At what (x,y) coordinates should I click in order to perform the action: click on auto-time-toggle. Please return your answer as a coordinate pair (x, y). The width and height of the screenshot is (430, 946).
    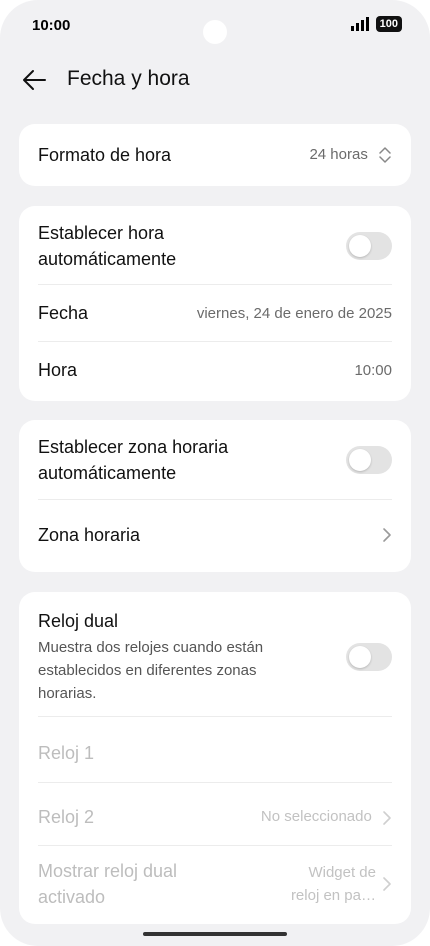
    Looking at the image, I should click on (369, 246).